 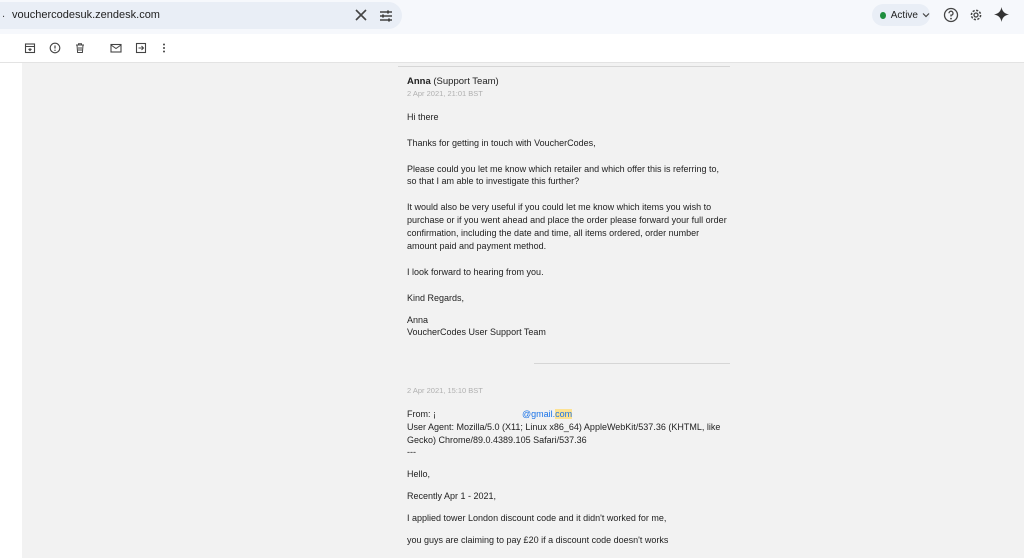 I want to click on status-toggle: Active, so click(x=901, y=15).